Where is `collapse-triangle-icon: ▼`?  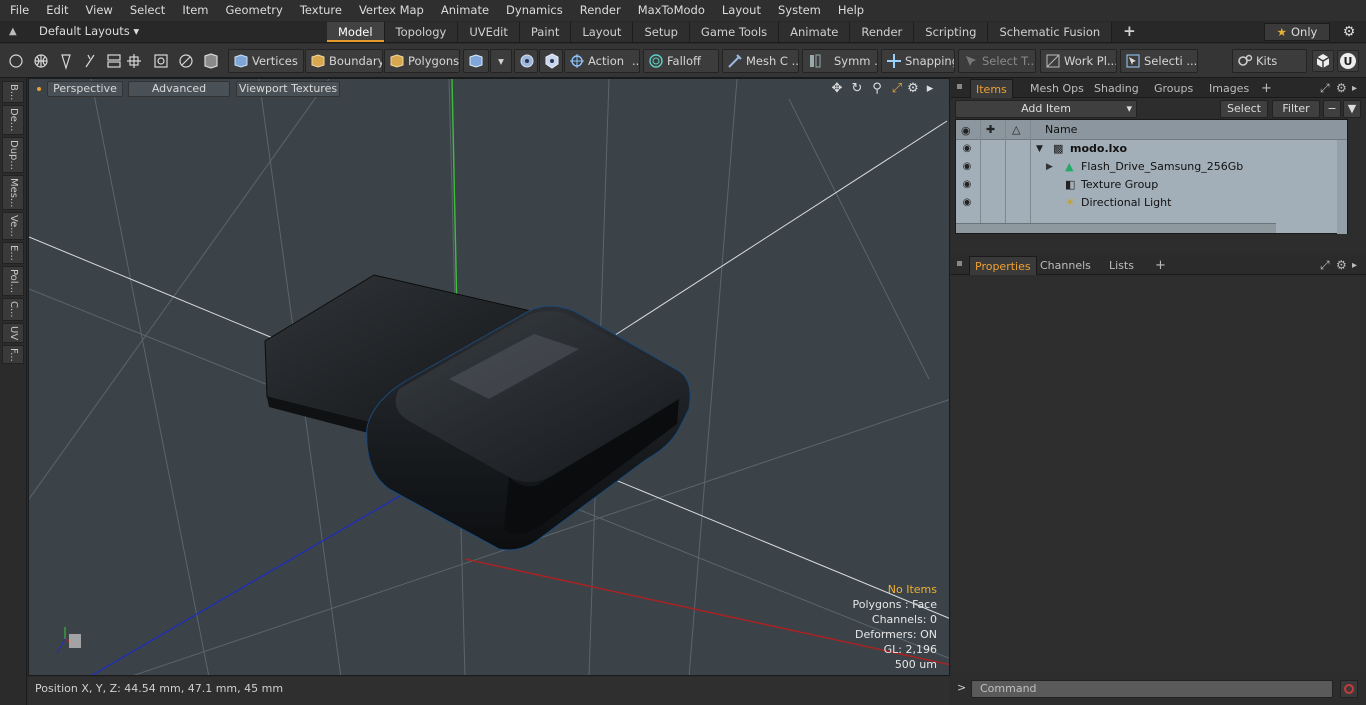 collapse-triangle-icon: ▼ is located at coordinates (1039, 149).